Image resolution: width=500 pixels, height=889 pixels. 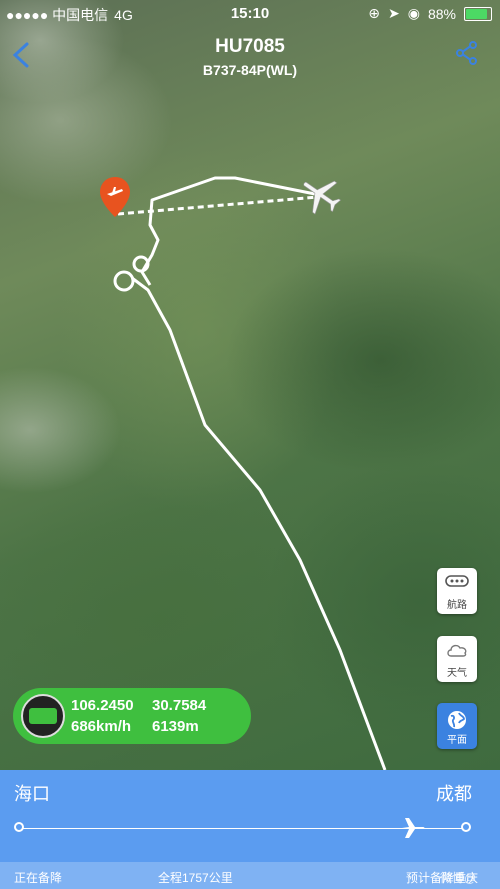 I want to click on destination-pin-icon, so click(x=115, y=199).